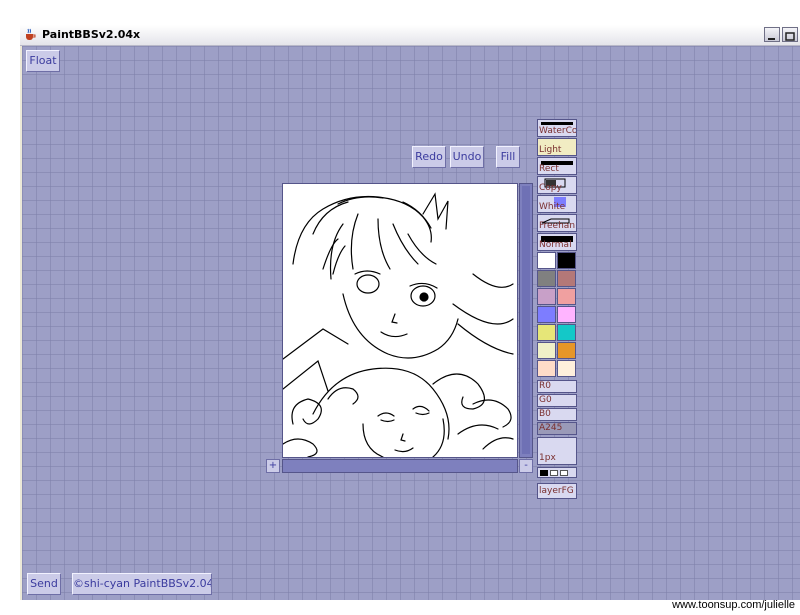  I want to click on tool-rect: Rect, so click(557, 166).